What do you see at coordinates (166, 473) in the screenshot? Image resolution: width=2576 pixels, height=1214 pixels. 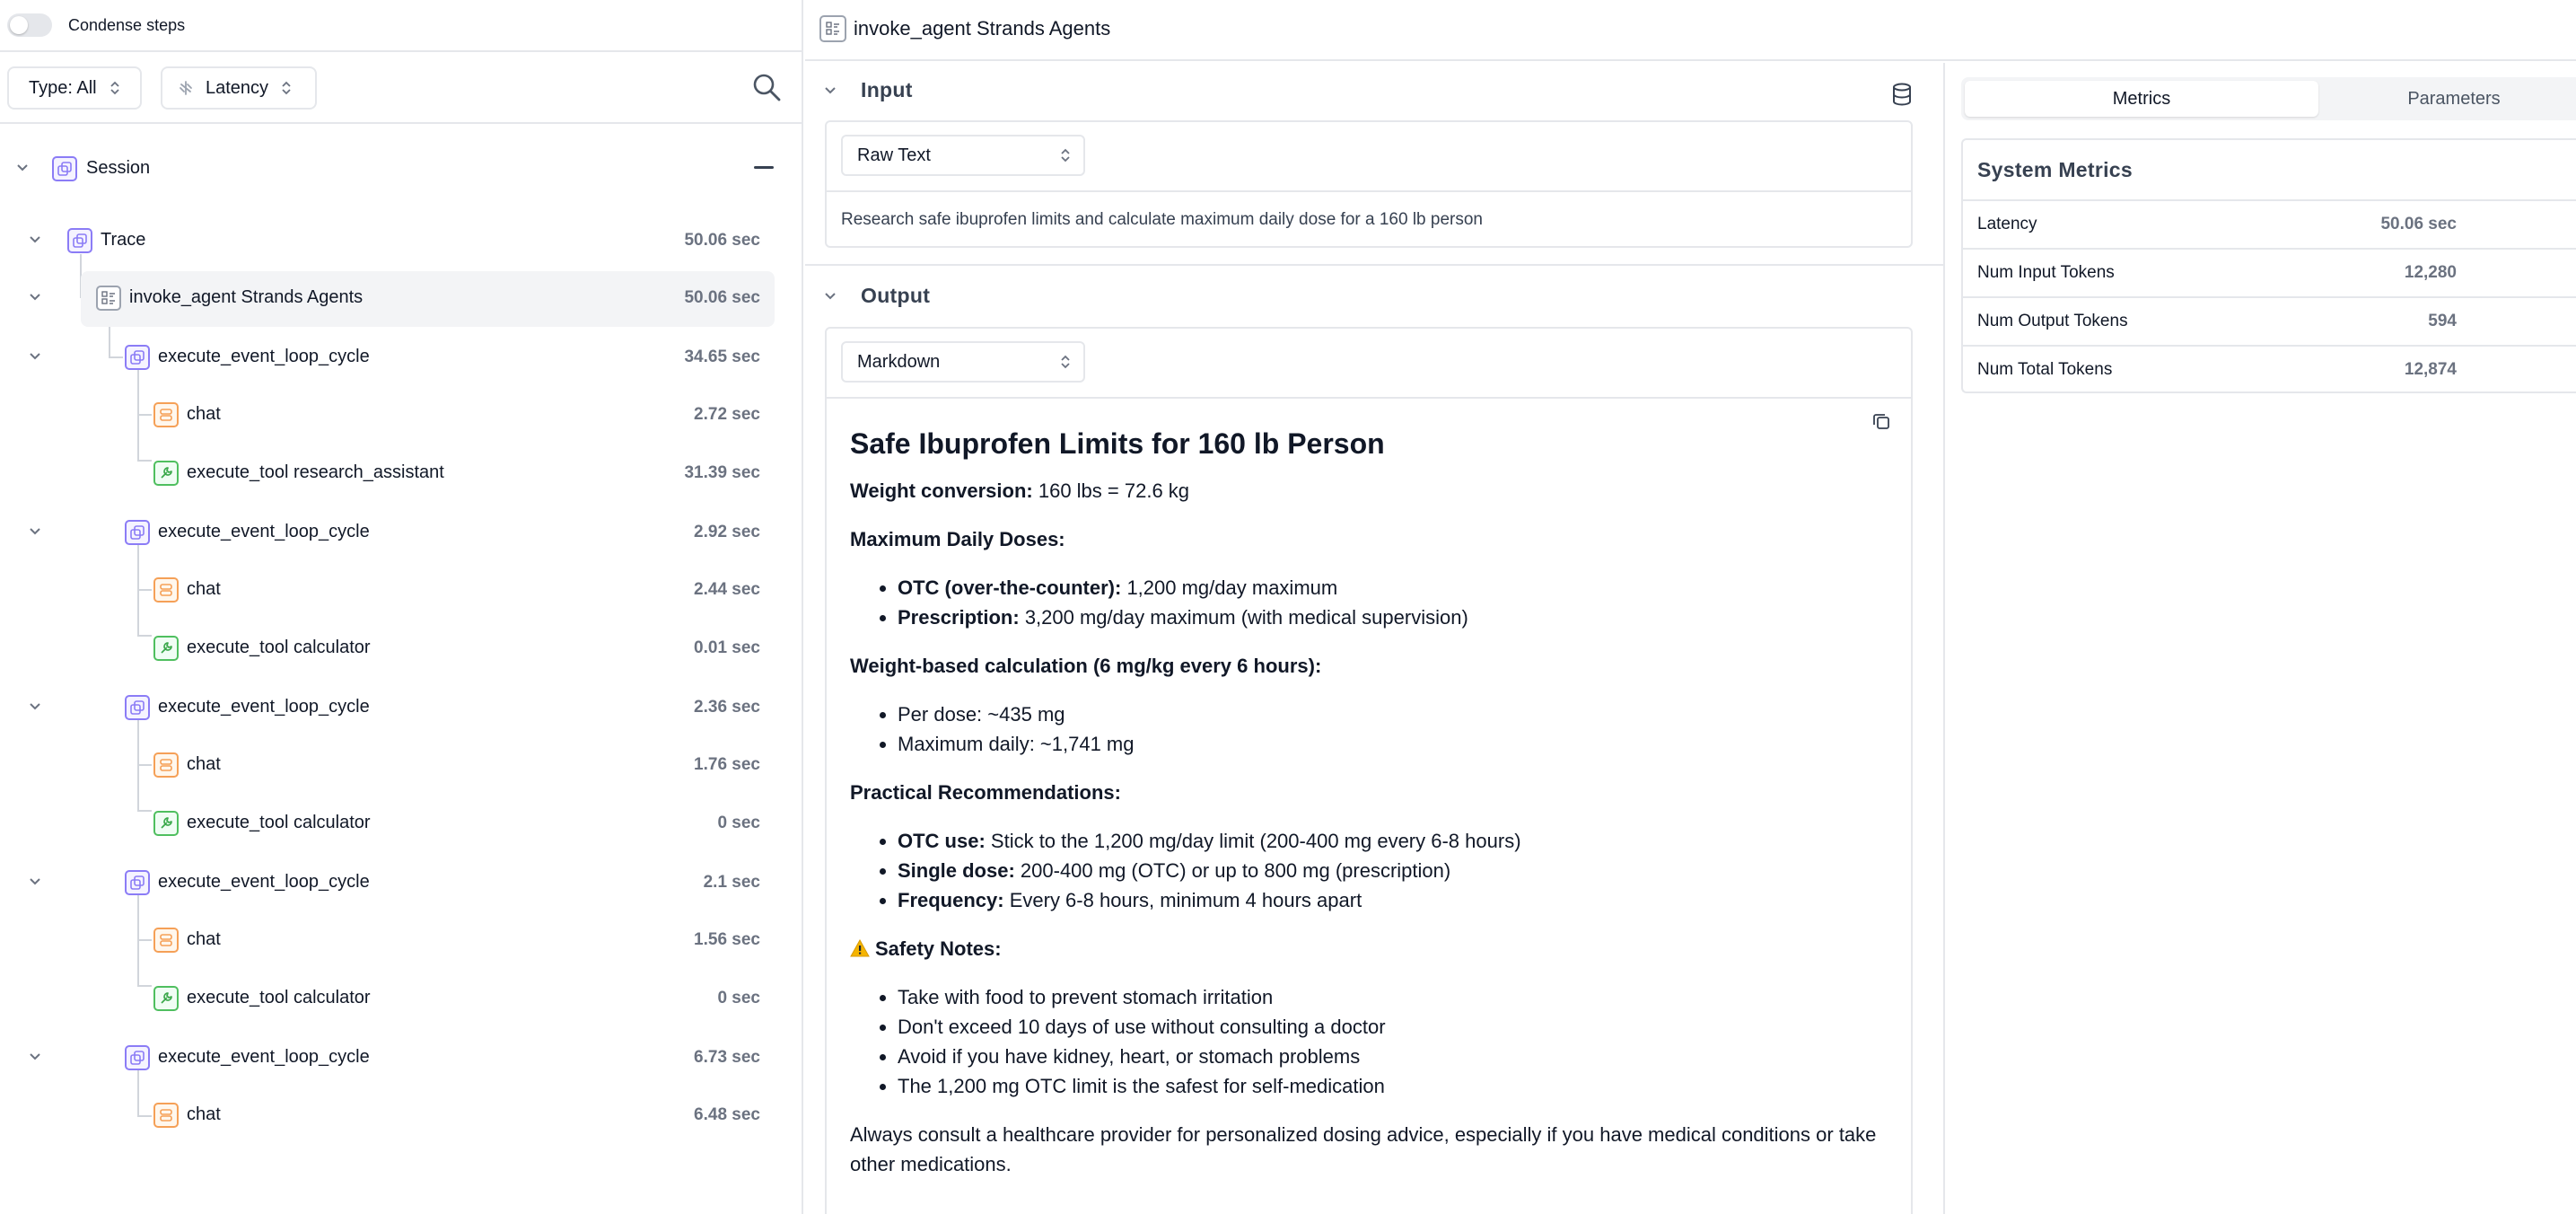 I see `tool-icon` at bounding box center [166, 473].